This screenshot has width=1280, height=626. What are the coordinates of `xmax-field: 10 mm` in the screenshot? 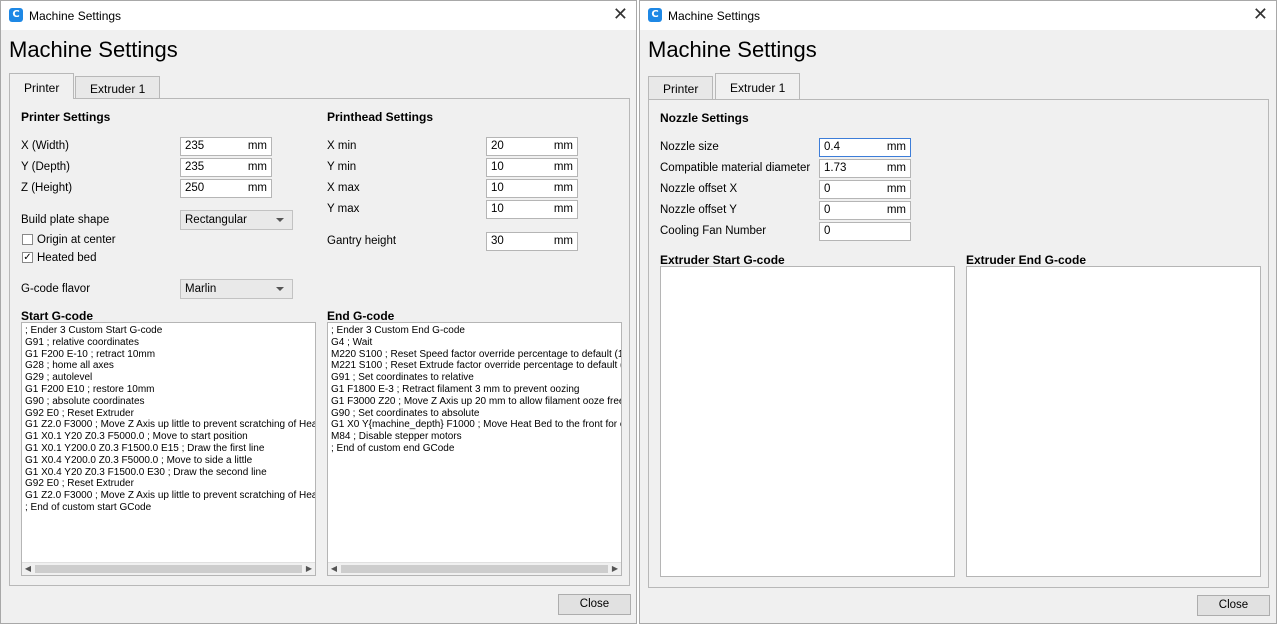 It's located at (532, 188).